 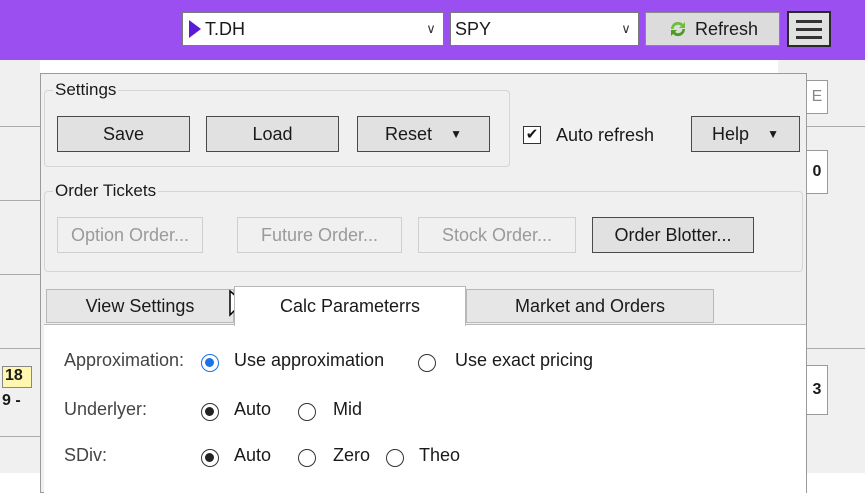 I want to click on save-button: Save, so click(x=123, y=134).